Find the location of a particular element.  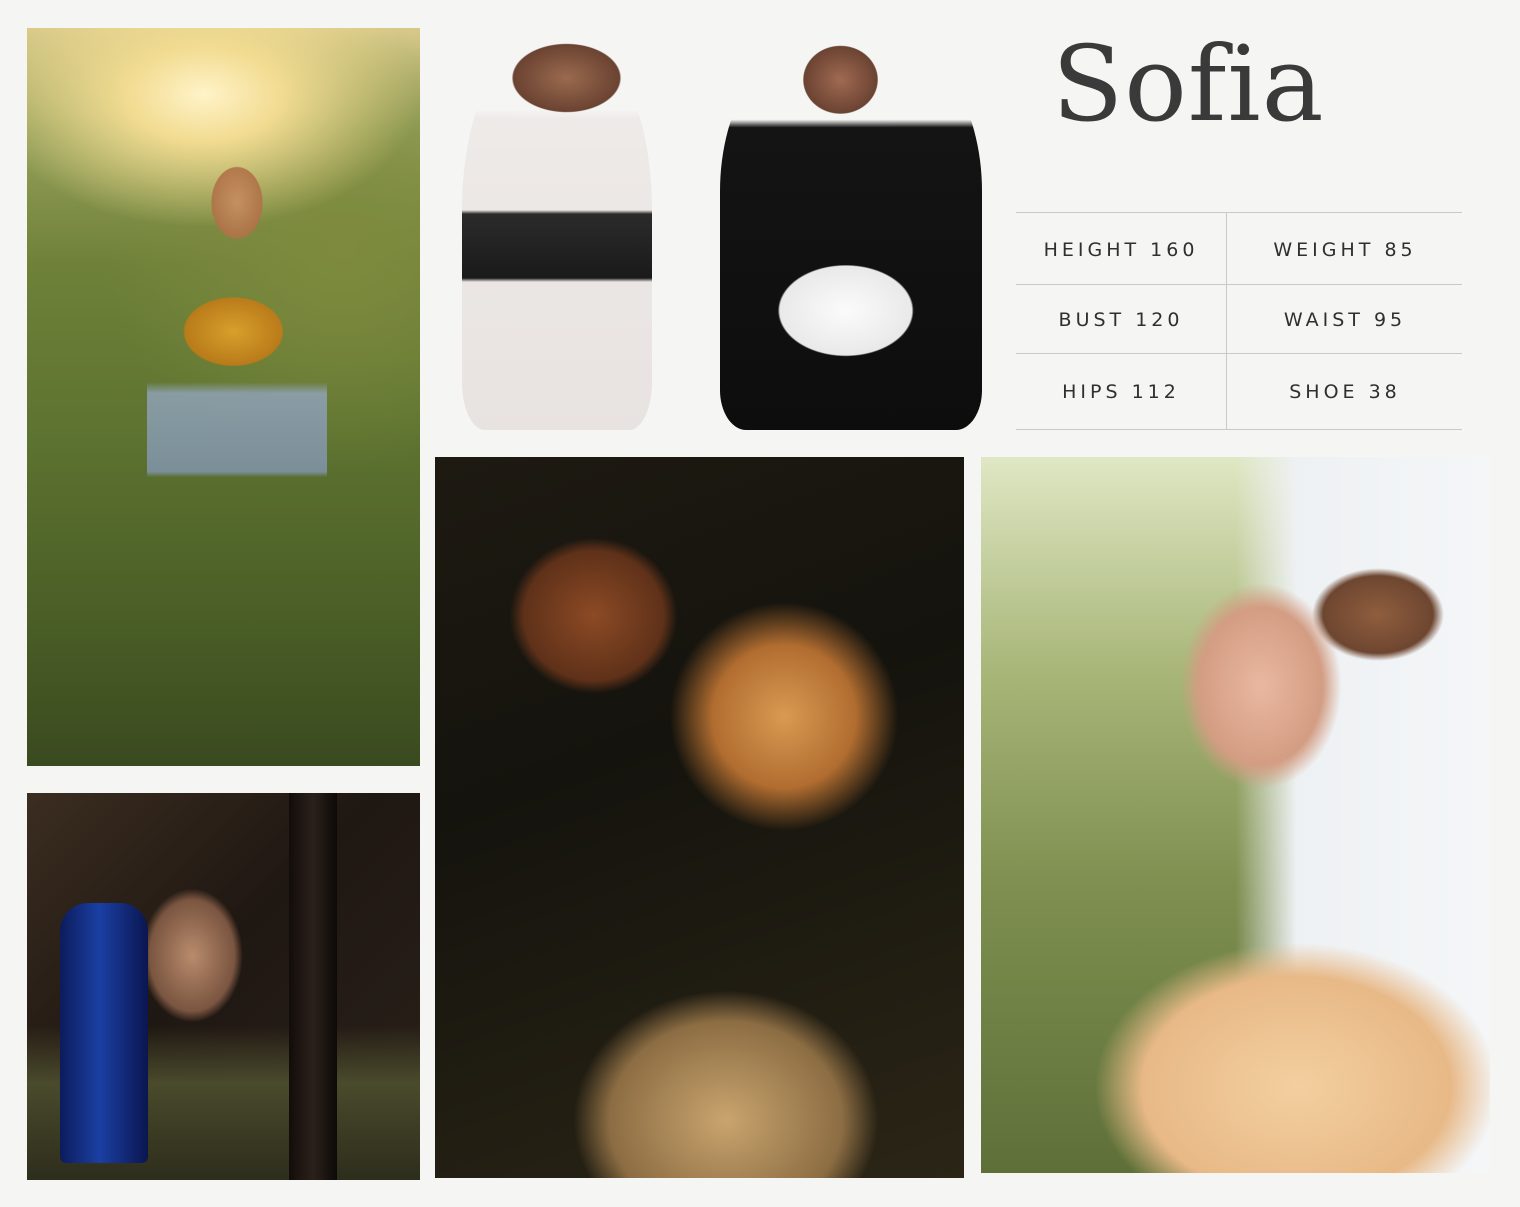

measurement-value: 120 is located at coordinates (1159, 320).